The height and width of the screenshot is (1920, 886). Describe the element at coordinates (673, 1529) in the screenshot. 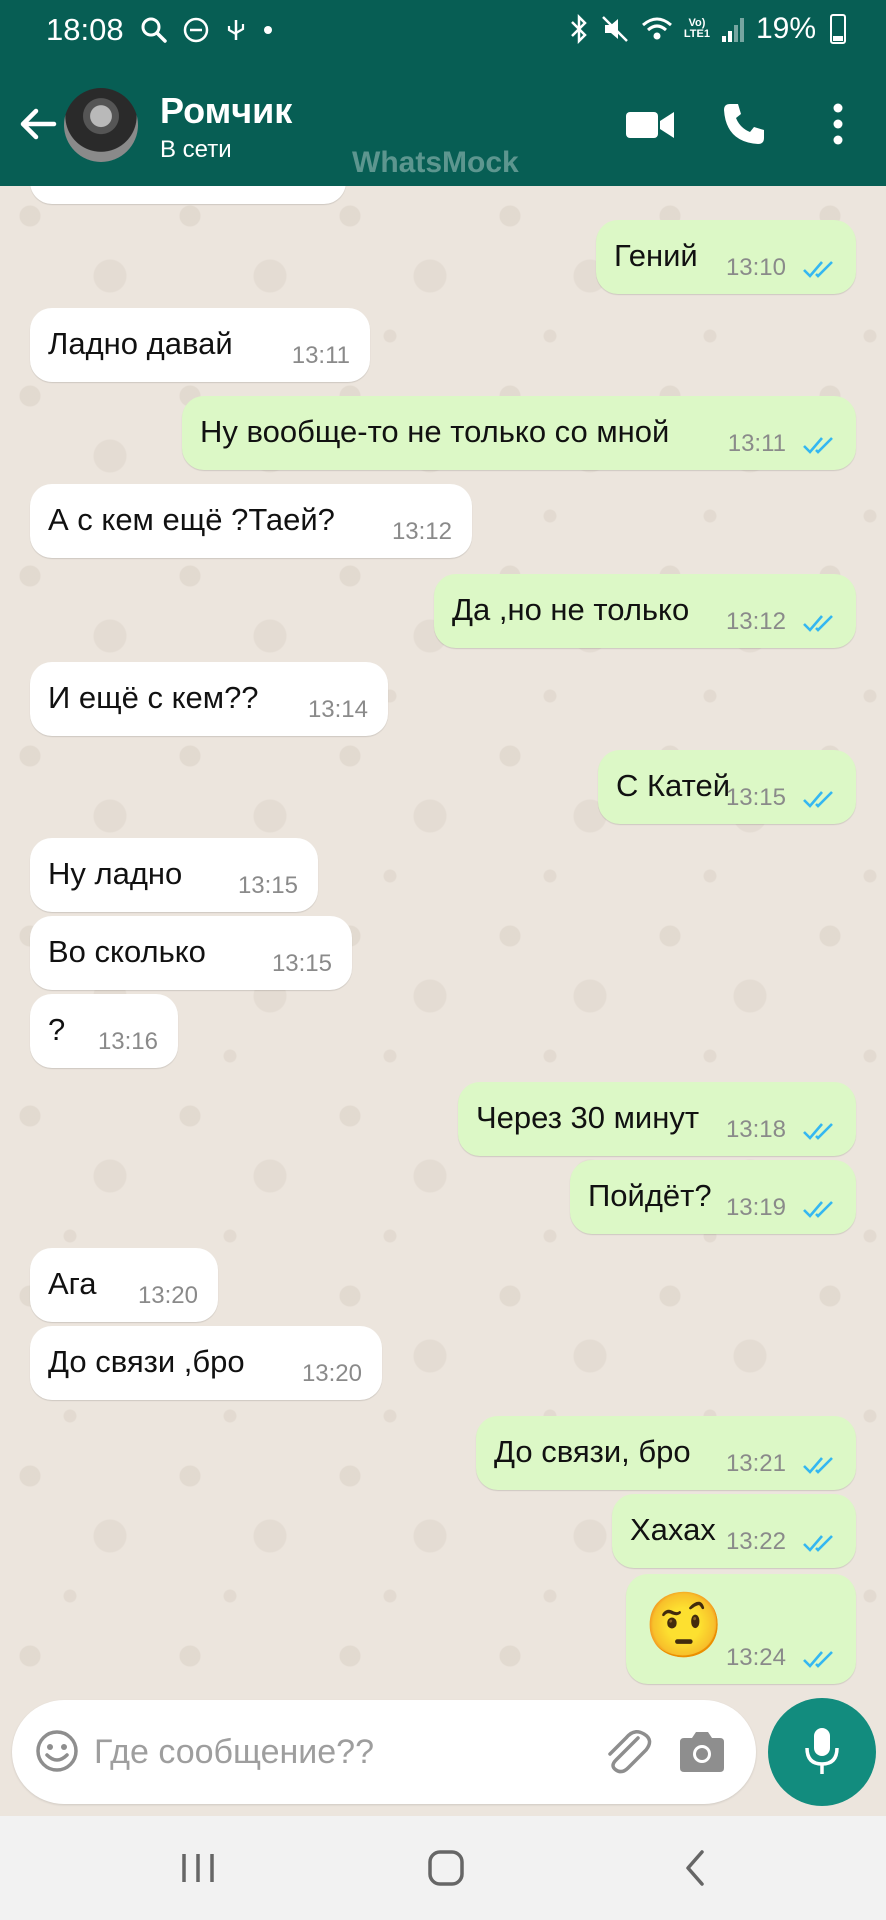

I see `message-text: Хахах` at that location.